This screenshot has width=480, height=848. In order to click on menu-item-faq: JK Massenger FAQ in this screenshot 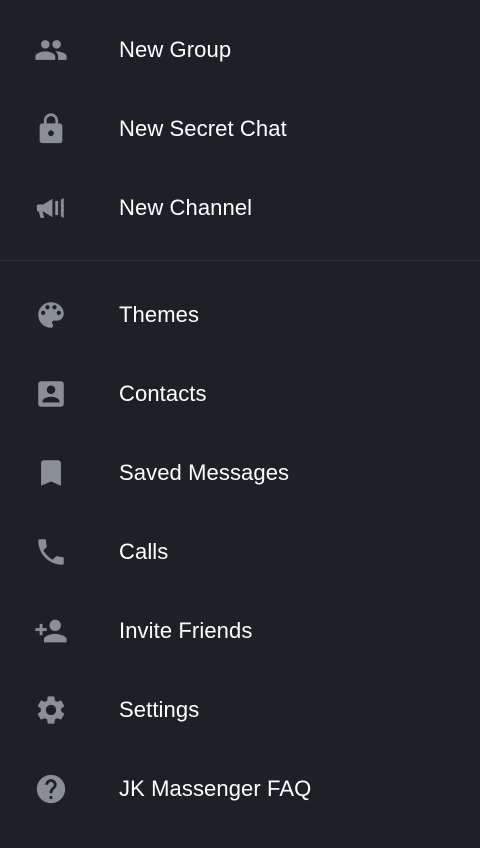, I will do `click(240, 788)`.